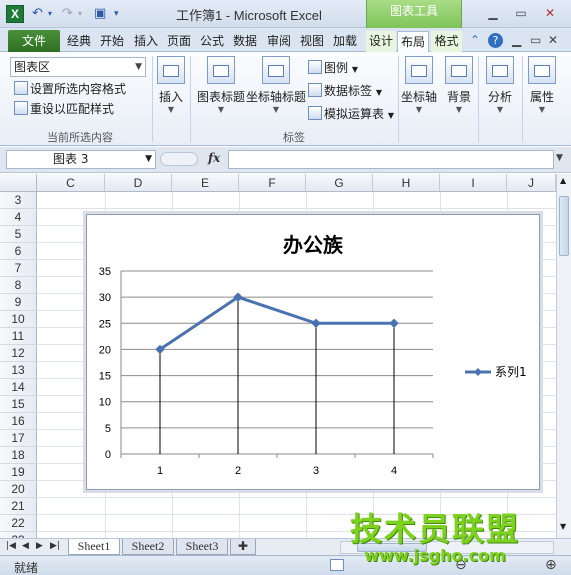 Image resolution: width=571 pixels, height=575 pixels. I want to click on row-header: 3, so click(18, 200).